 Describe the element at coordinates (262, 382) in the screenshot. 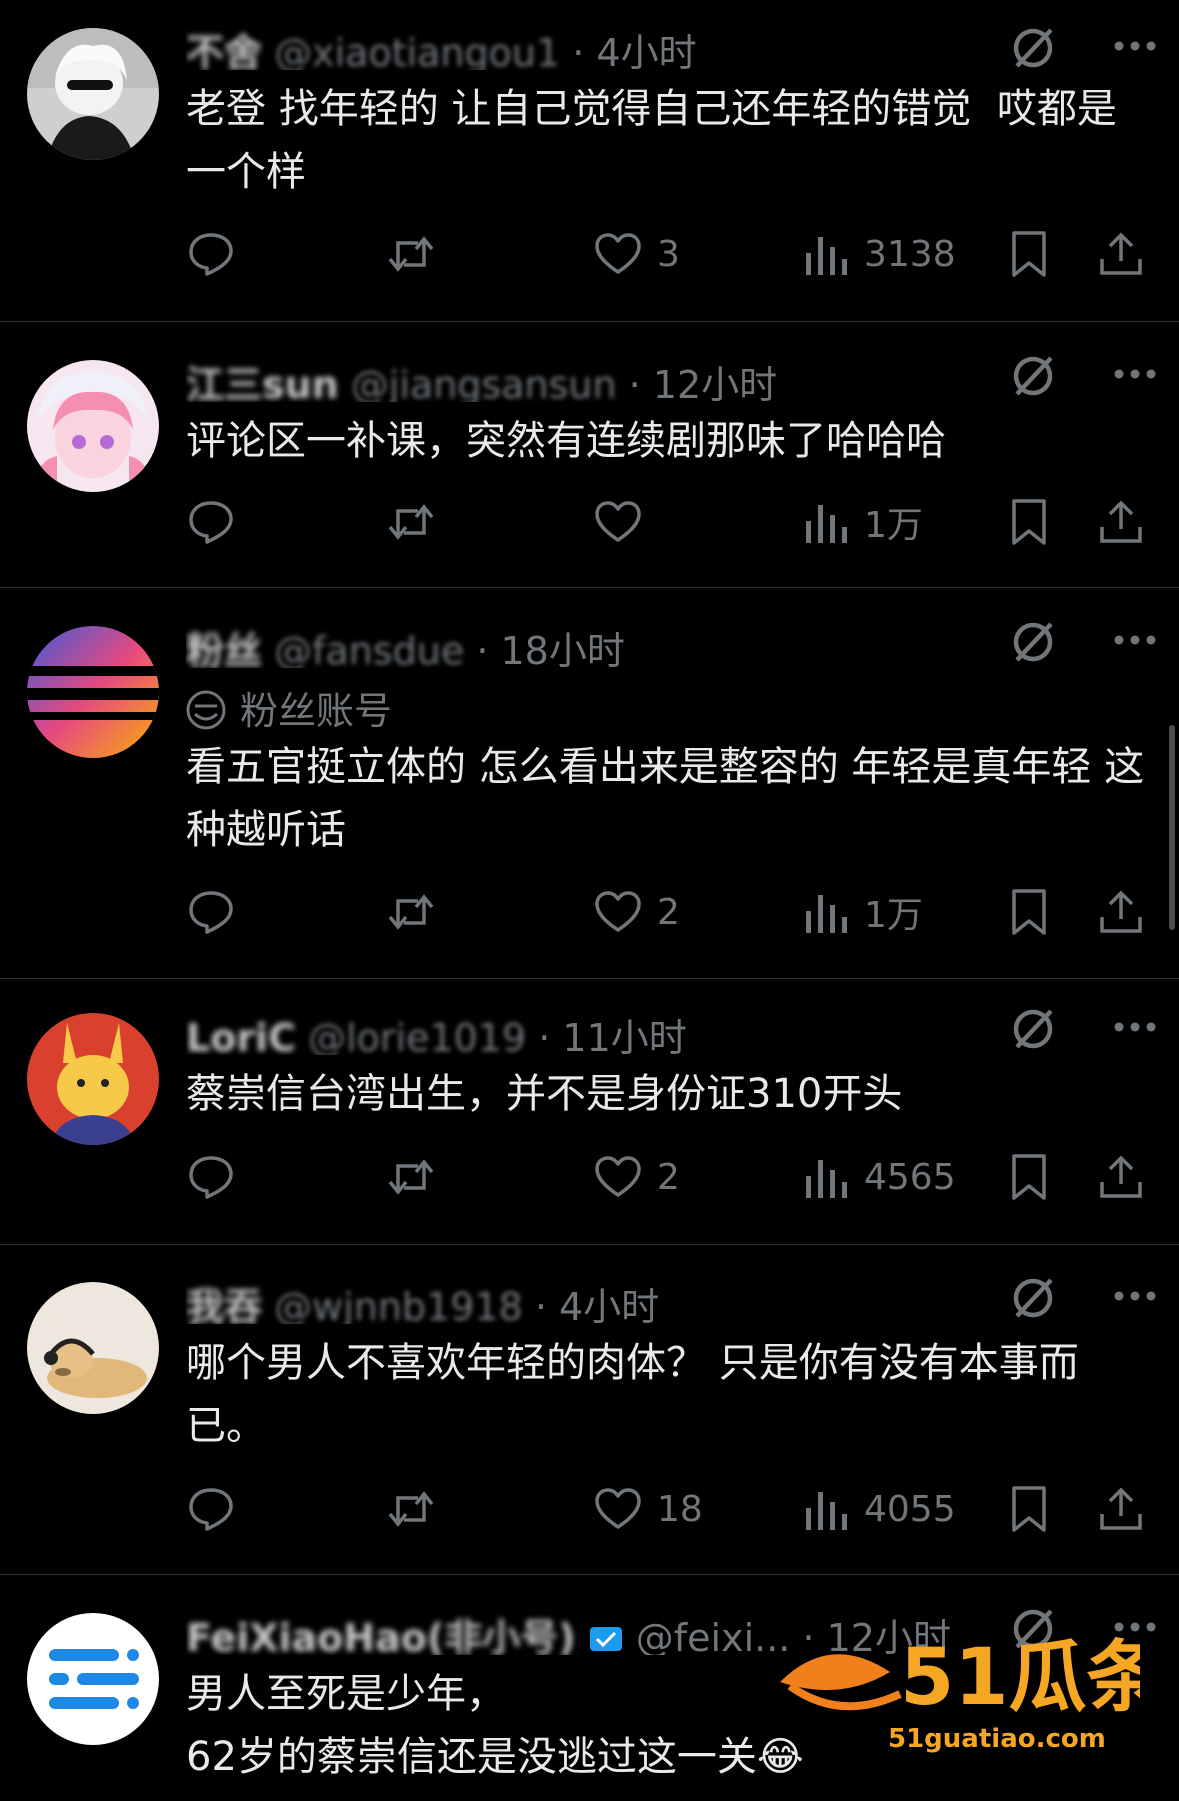

I see `author-name: 江三sun` at that location.